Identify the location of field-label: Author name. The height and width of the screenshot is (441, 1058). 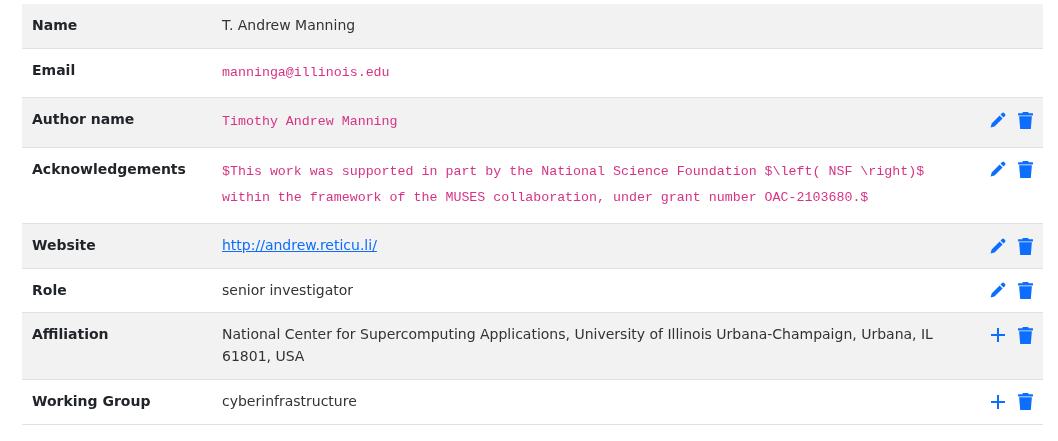
(83, 119).